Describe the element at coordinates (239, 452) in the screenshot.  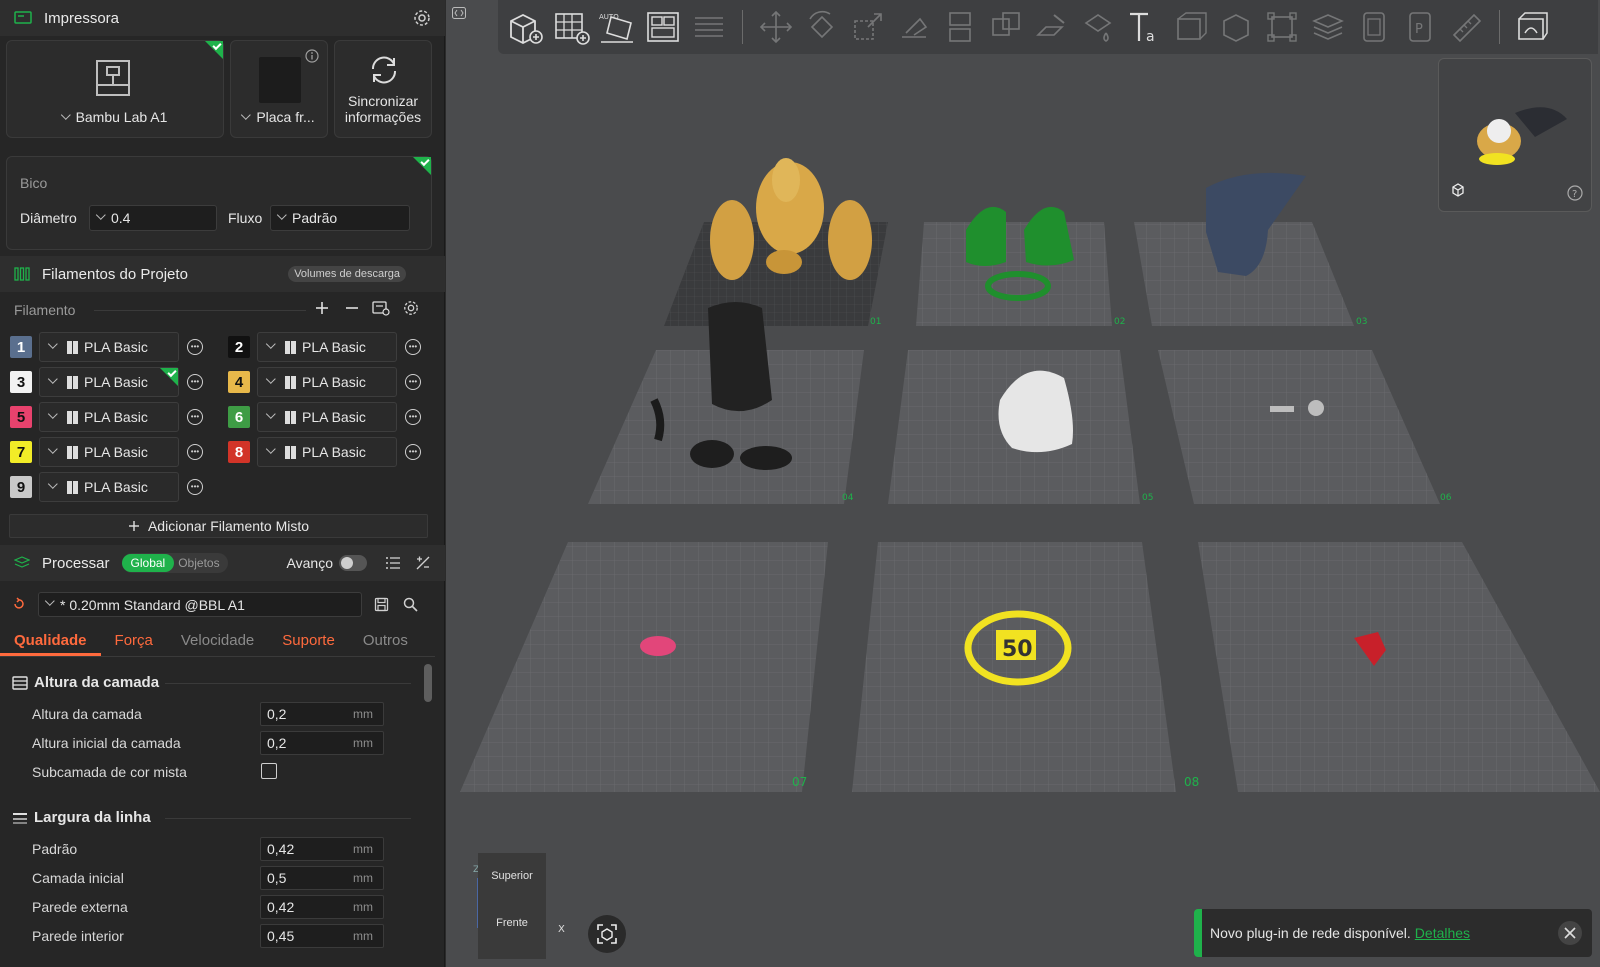
I see `filament-color-swatch: 8` at that location.